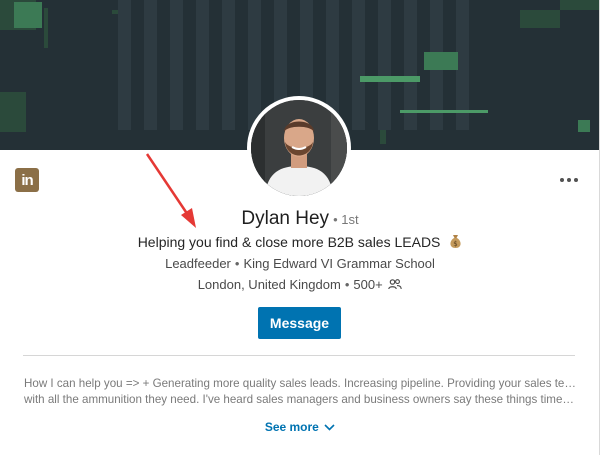 The width and height of the screenshot is (600, 455). I want to click on see-more-button: See more, so click(299, 427).